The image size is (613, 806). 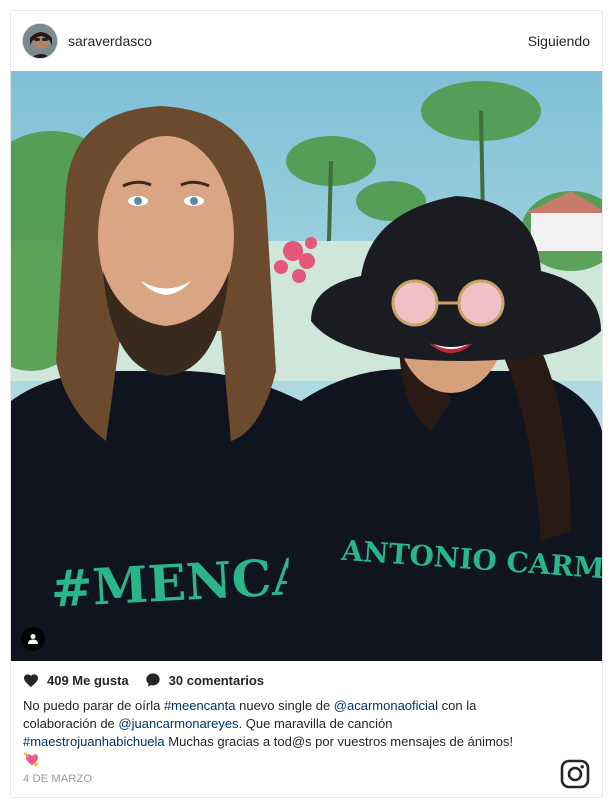 What do you see at coordinates (88, 680) in the screenshot?
I see `likes-count: 409 Me gusta` at bounding box center [88, 680].